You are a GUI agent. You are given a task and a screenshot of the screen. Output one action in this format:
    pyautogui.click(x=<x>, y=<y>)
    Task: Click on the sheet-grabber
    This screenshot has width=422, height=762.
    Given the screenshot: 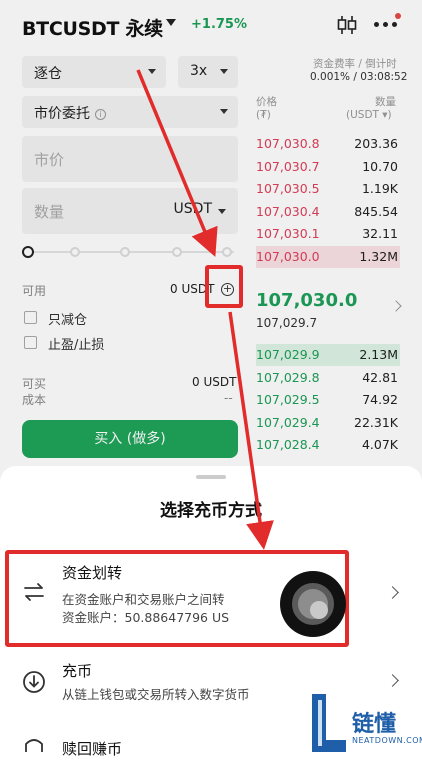 What is the action you would take?
    pyautogui.click(x=211, y=477)
    